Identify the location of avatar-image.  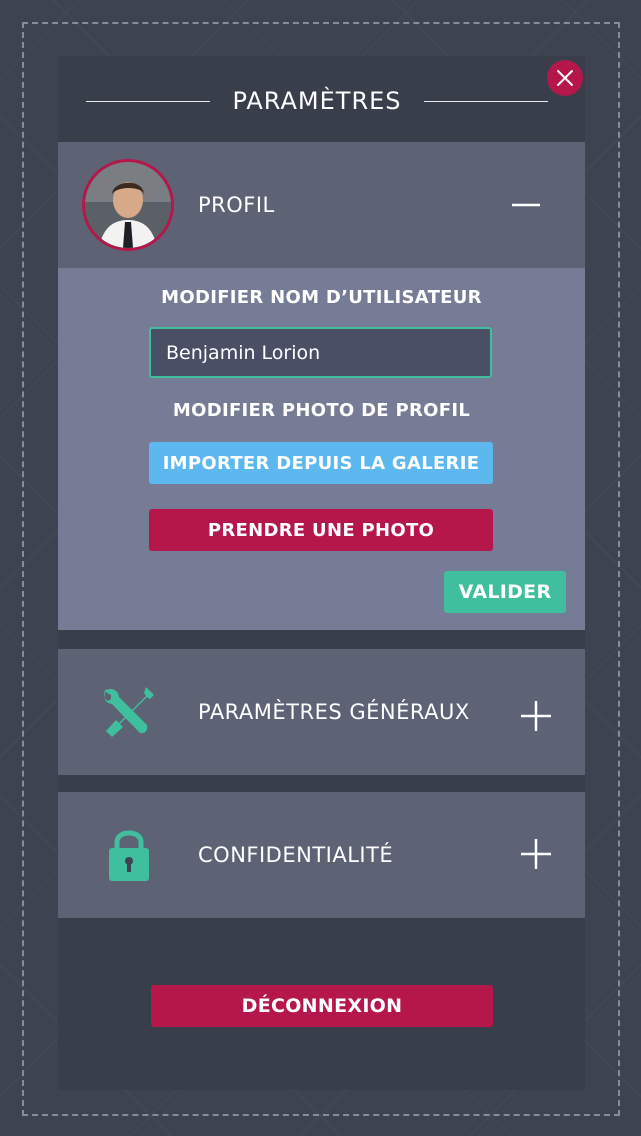
(128, 205).